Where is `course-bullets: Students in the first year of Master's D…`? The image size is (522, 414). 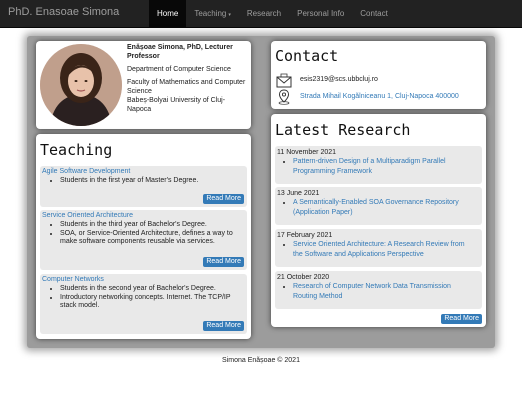 course-bullets: Students in the first year of Master's D… is located at coordinates (145, 181).